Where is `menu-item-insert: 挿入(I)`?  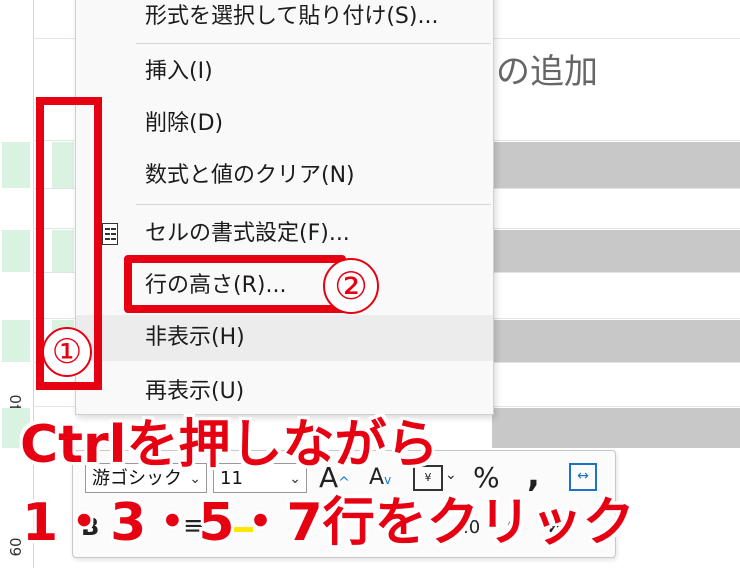
menu-item-insert: 挿入(I) is located at coordinates (284, 72).